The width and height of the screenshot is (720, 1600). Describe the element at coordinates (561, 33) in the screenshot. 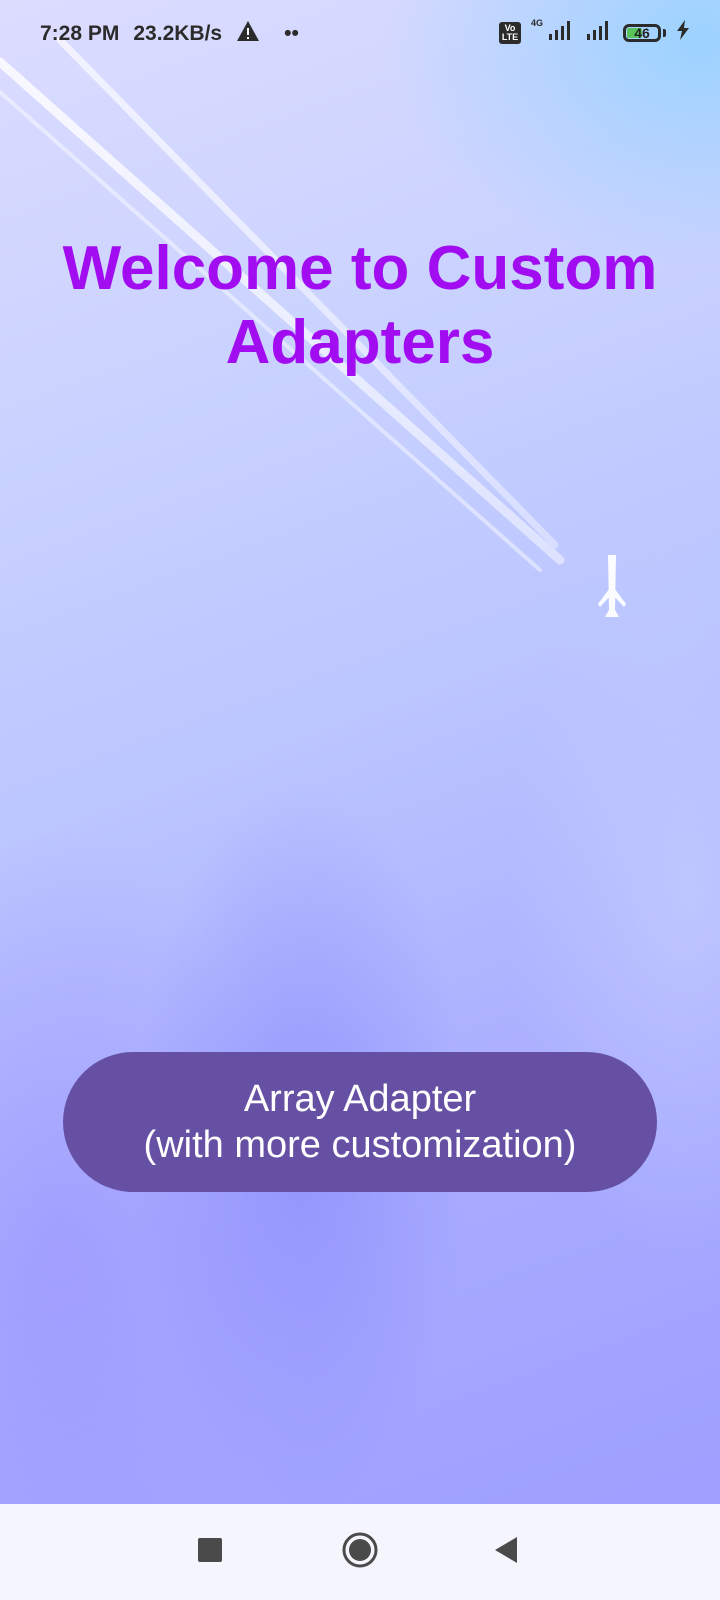

I see `signal-strength-icon` at that location.